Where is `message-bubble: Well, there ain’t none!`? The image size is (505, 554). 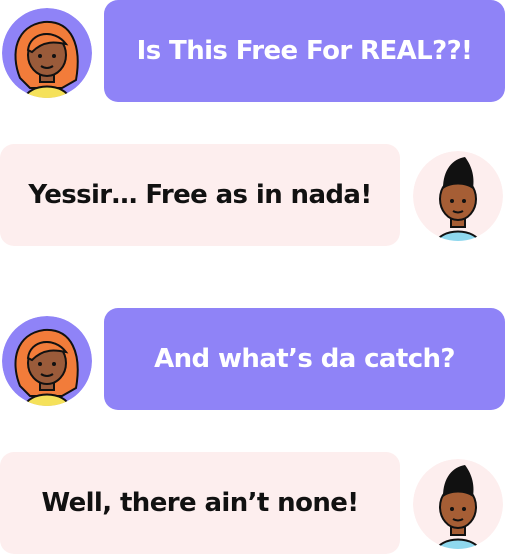 message-bubble: Well, there ain’t none! is located at coordinates (200, 503).